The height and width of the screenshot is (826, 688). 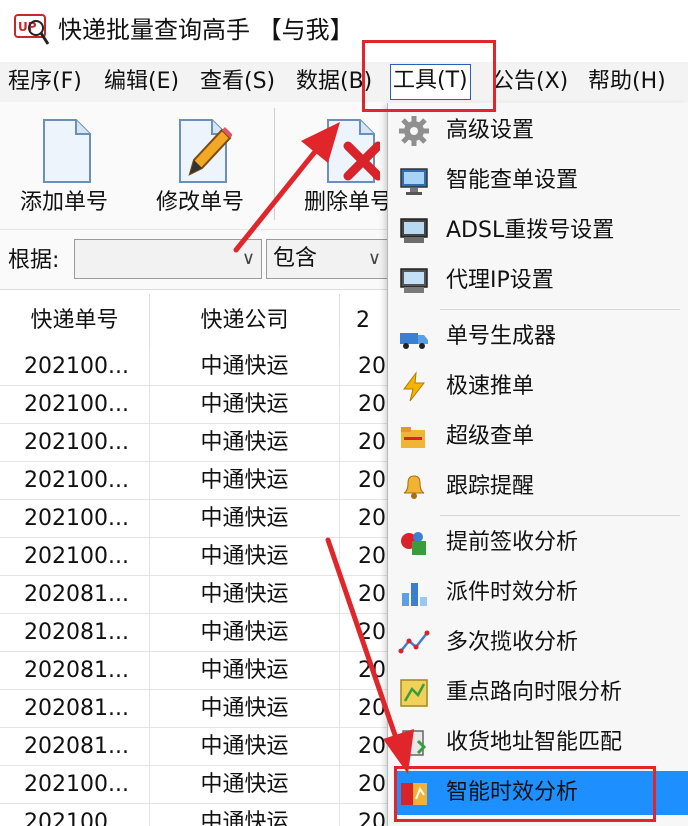 What do you see at coordinates (414, 230) in the screenshot?
I see `network-monitor-icon` at bounding box center [414, 230].